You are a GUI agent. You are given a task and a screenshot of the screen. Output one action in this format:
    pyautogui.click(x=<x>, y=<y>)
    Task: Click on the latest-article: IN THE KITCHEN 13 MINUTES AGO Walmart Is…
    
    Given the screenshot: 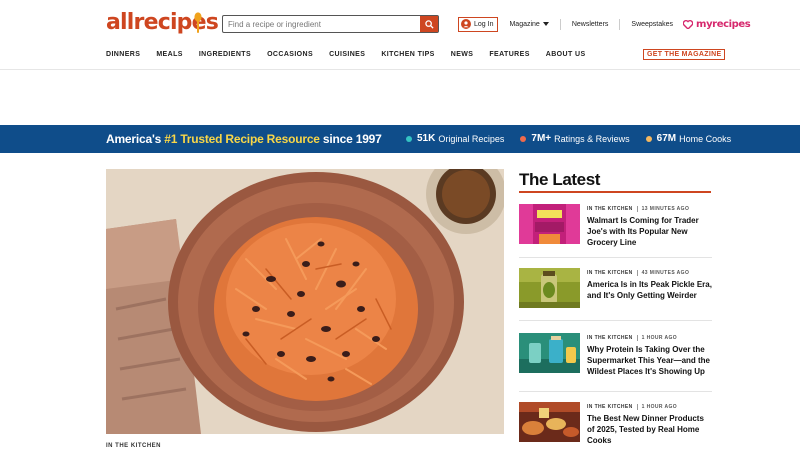 What is the action you would take?
    pyautogui.click(x=615, y=234)
    